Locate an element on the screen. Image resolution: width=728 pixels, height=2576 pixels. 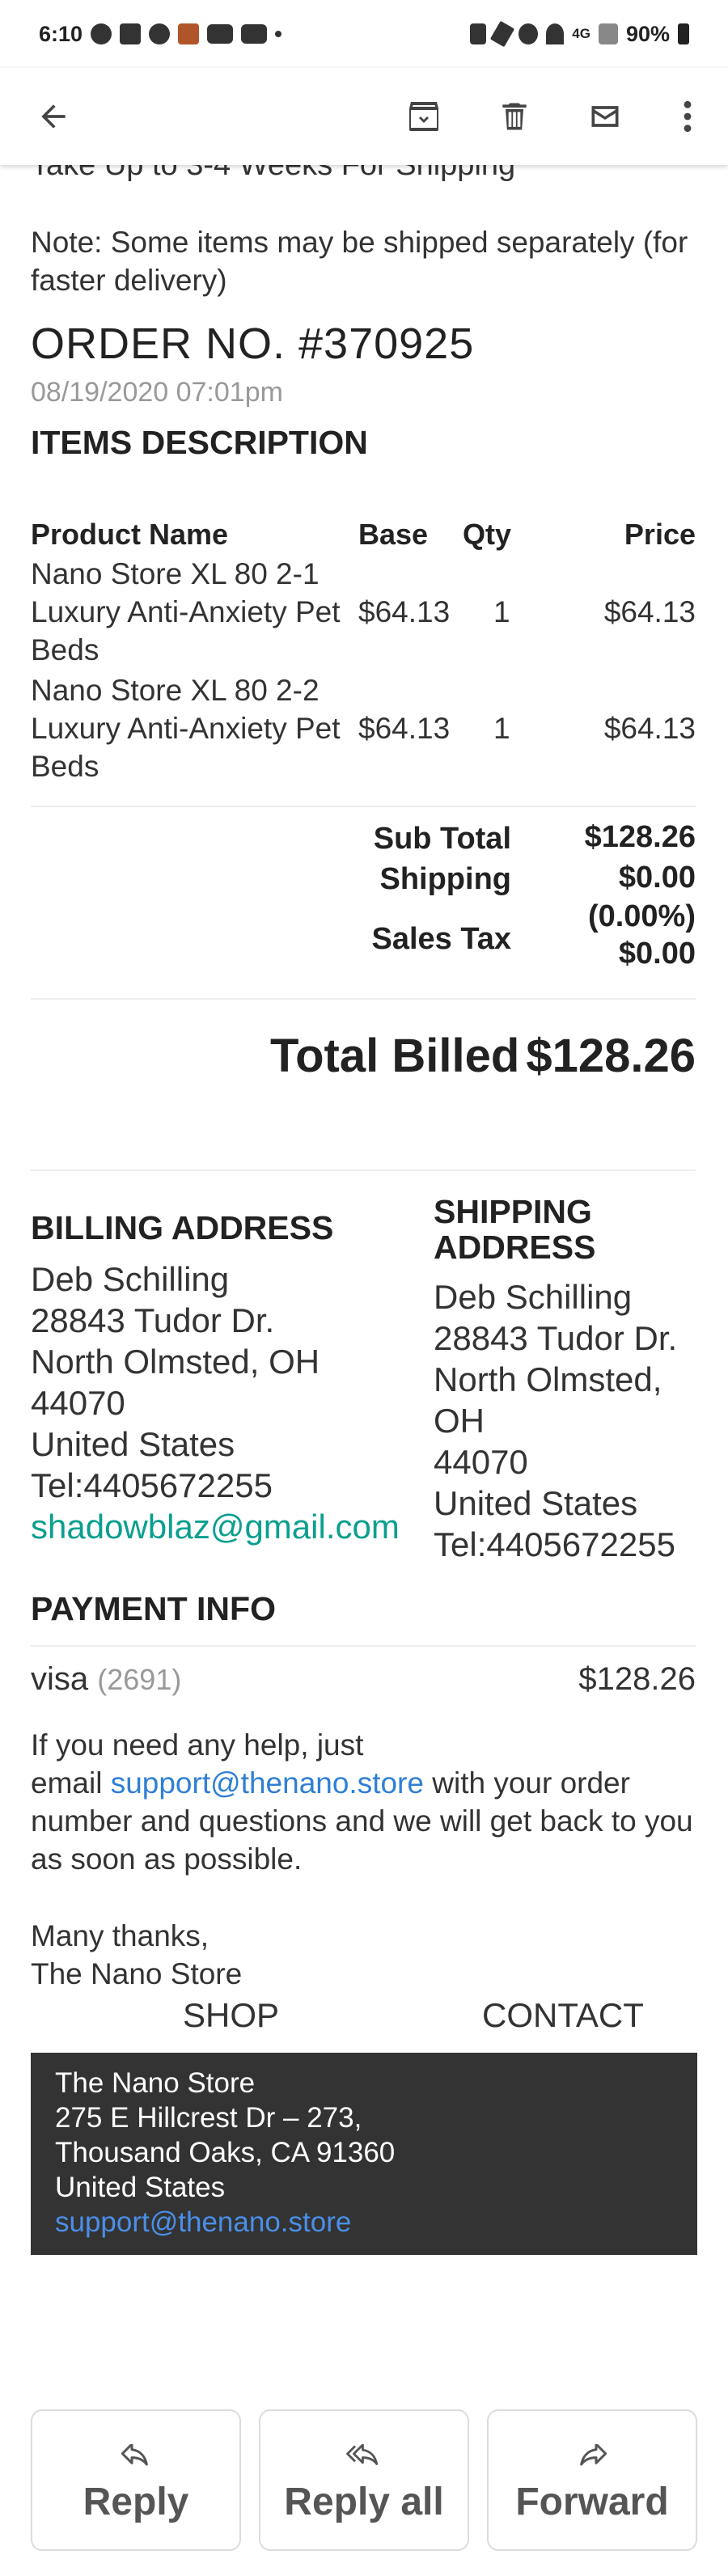
mark-unread-icon is located at coordinates (605, 117).